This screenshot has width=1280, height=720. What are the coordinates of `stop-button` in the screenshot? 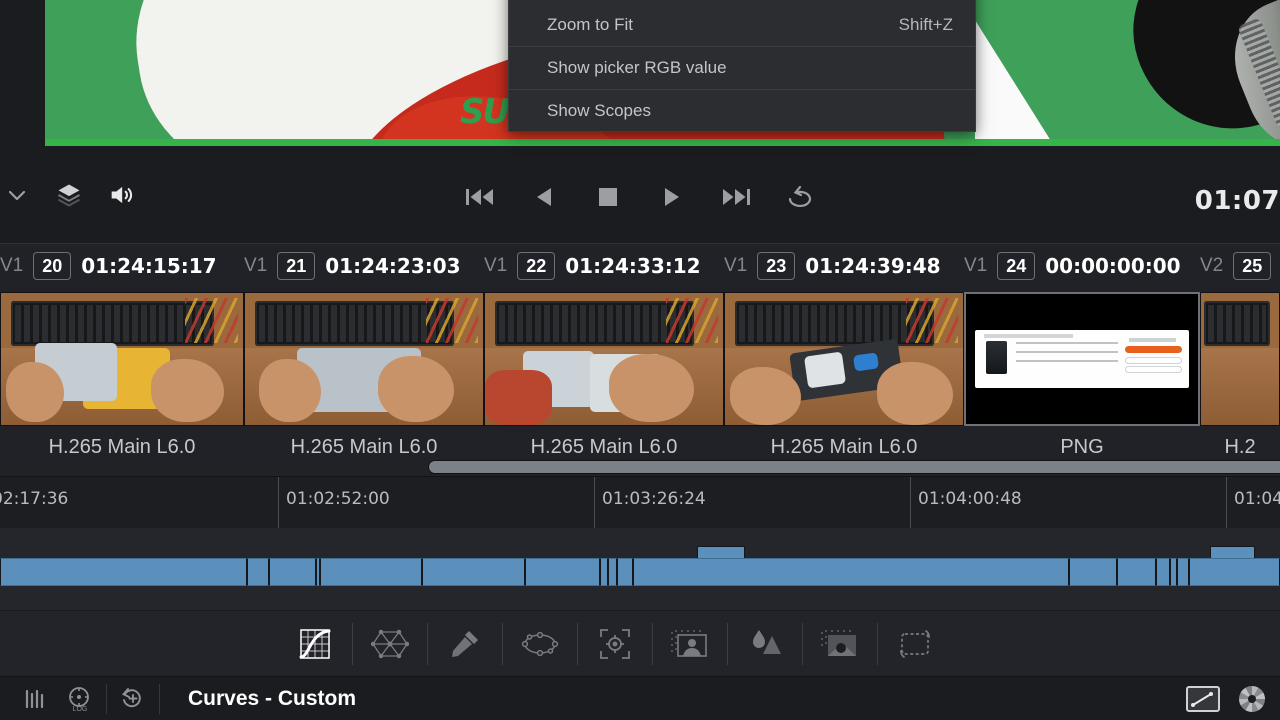 It's located at (608, 197).